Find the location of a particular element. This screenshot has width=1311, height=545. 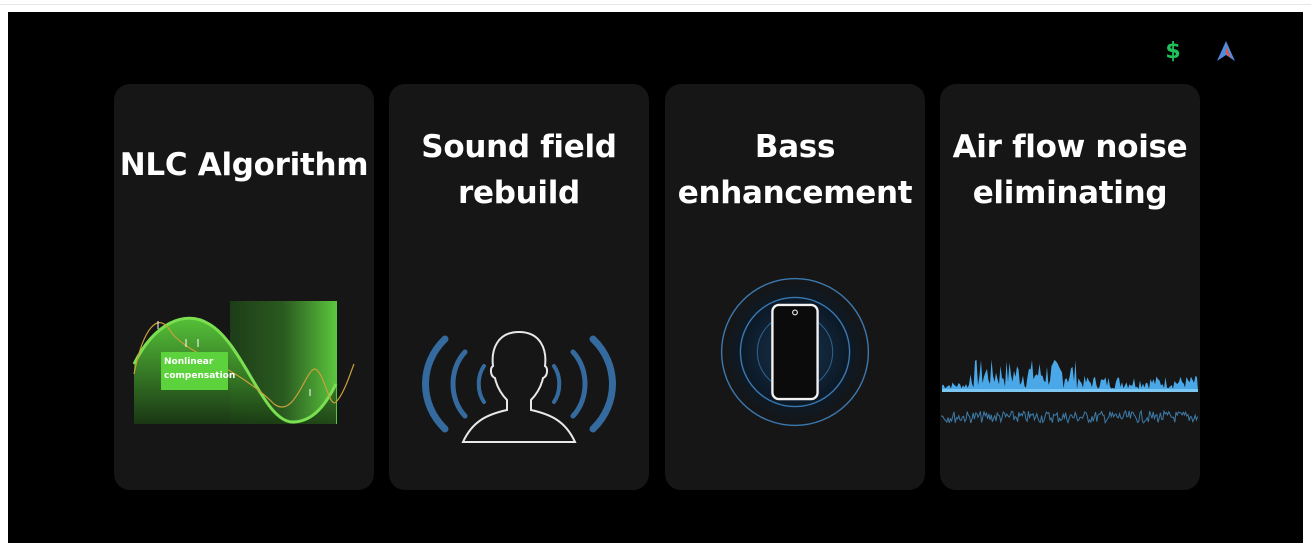

feature-card-nlc: NLC Algorithm Nonlinear compensation is located at coordinates (244, 287).